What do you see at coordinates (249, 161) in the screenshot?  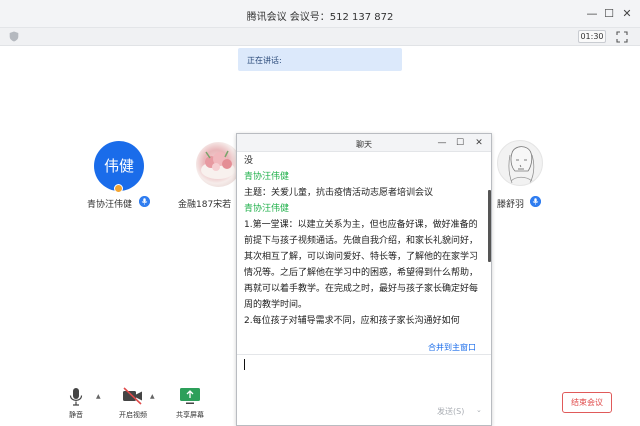 I see `chat-message: 没` at bounding box center [249, 161].